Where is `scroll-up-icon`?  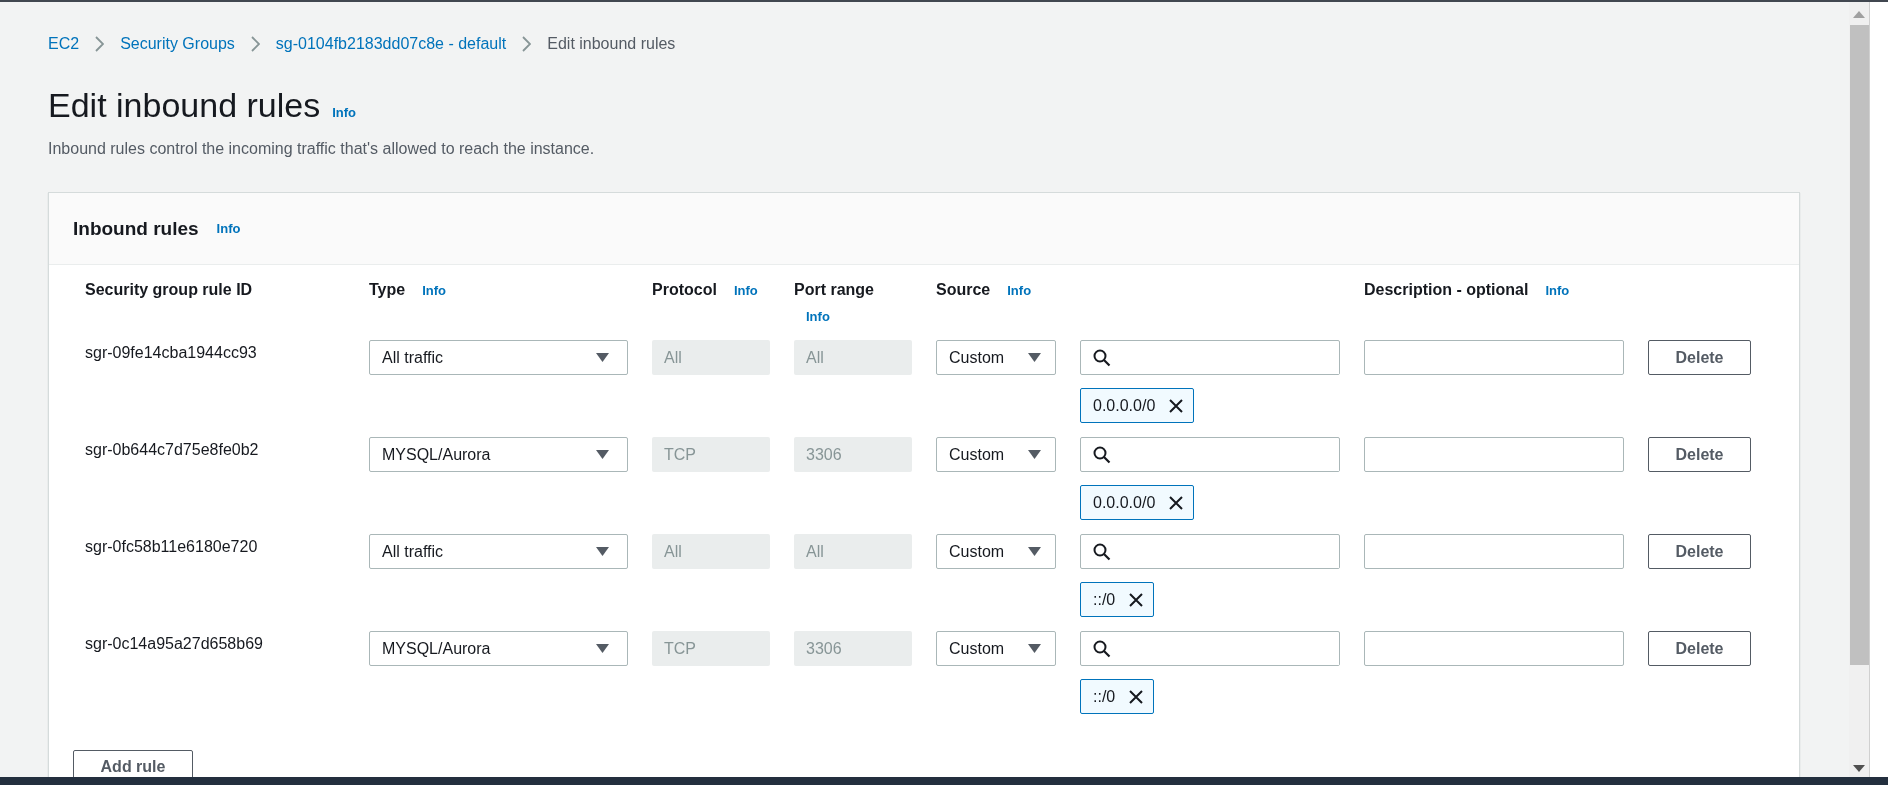 scroll-up-icon is located at coordinates (1859, 14).